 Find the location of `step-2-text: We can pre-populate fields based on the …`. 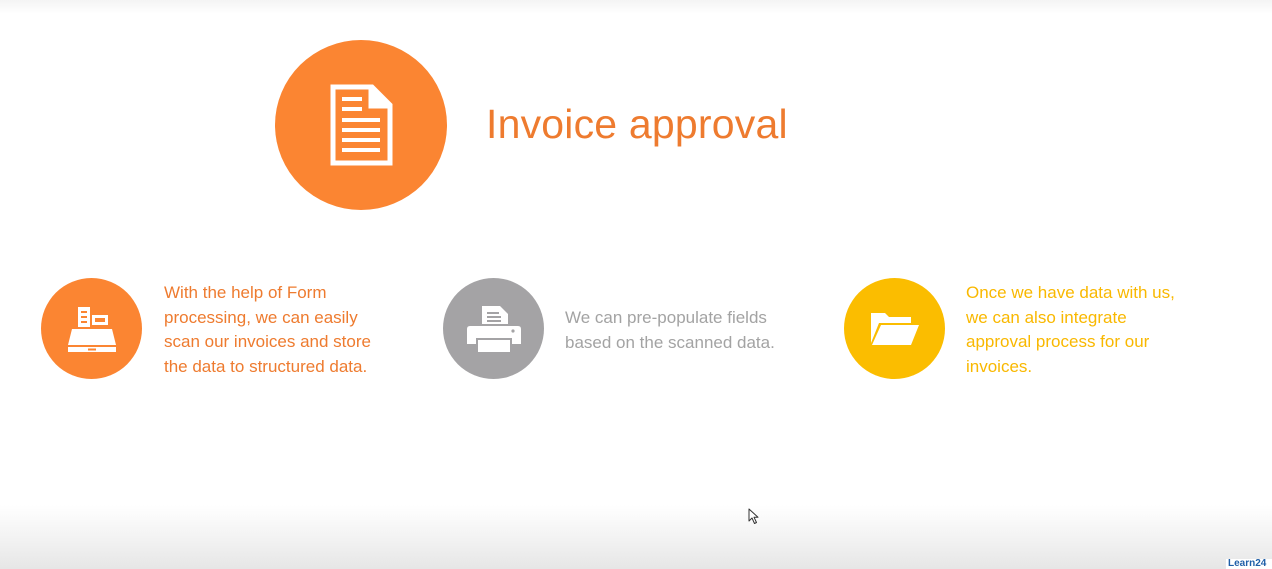

step-2-text: We can pre-populate fields based on the … is located at coordinates (670, 330).